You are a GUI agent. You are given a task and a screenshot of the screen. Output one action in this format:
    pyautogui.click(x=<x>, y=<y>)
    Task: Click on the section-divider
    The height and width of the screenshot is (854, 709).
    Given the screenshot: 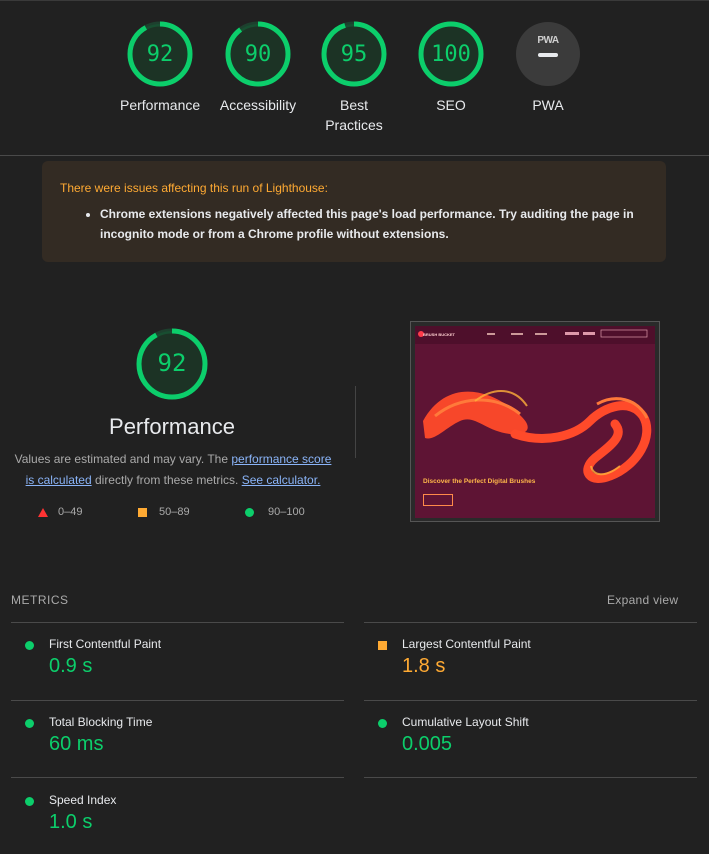 What is the action you would take?
    pyautogui.click(x=354, y=155)
    